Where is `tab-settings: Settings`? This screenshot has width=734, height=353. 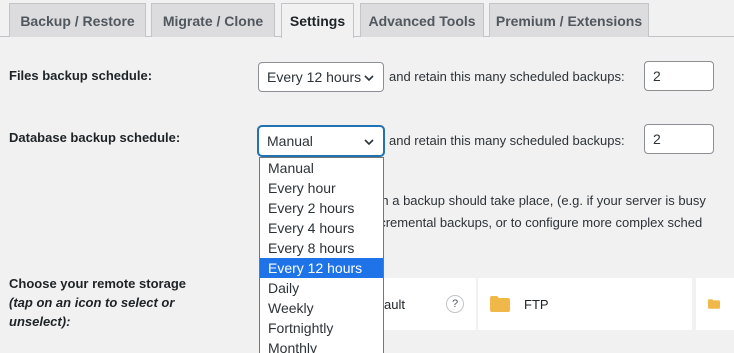
tab-settings: Settings is located at coordinates (317, 20).